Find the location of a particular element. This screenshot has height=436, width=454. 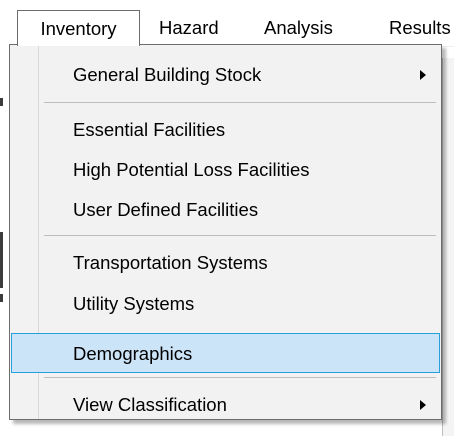

menu-inventory: Inventory is located at coordinates (78, 28).